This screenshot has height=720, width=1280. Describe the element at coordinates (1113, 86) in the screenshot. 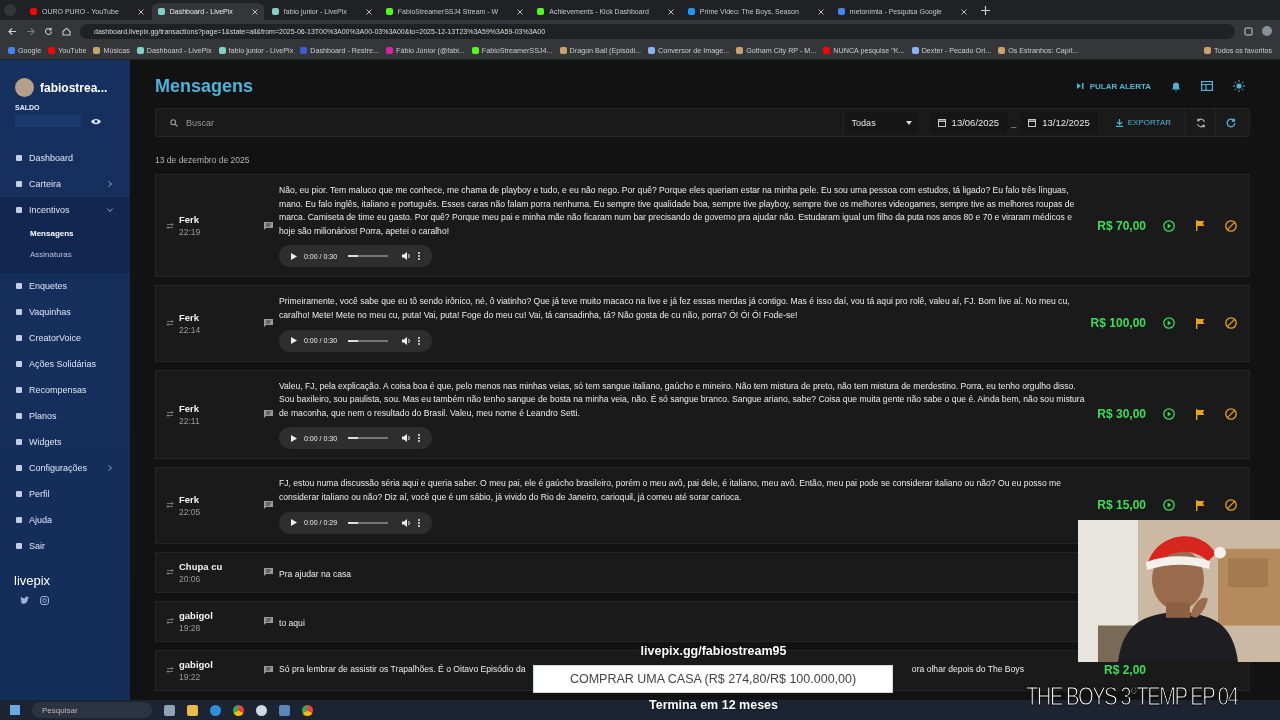

I see `skip-alert-button: PULAR ALERTA` at that location.